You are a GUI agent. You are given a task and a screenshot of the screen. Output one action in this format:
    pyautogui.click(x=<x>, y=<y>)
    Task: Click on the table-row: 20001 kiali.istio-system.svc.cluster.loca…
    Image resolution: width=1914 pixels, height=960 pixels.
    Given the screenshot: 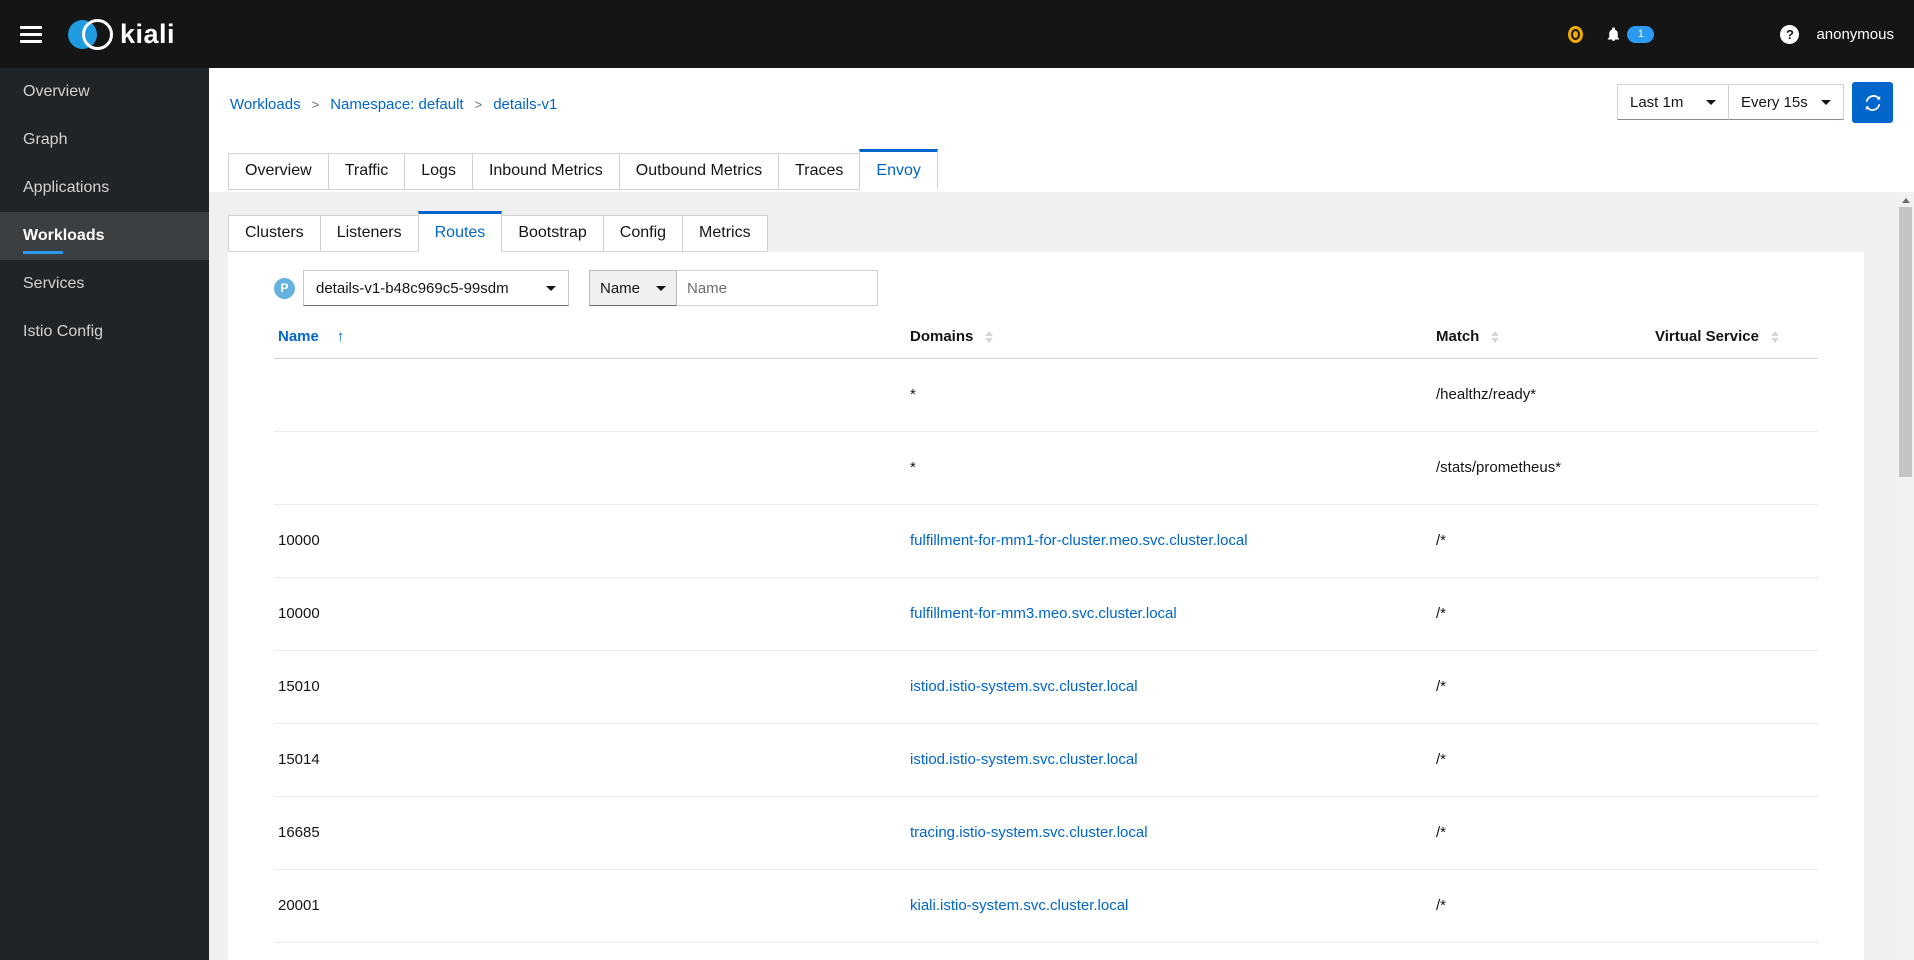 What is the action you would take?
    pyautogui.click(x=1046, y=906)
    